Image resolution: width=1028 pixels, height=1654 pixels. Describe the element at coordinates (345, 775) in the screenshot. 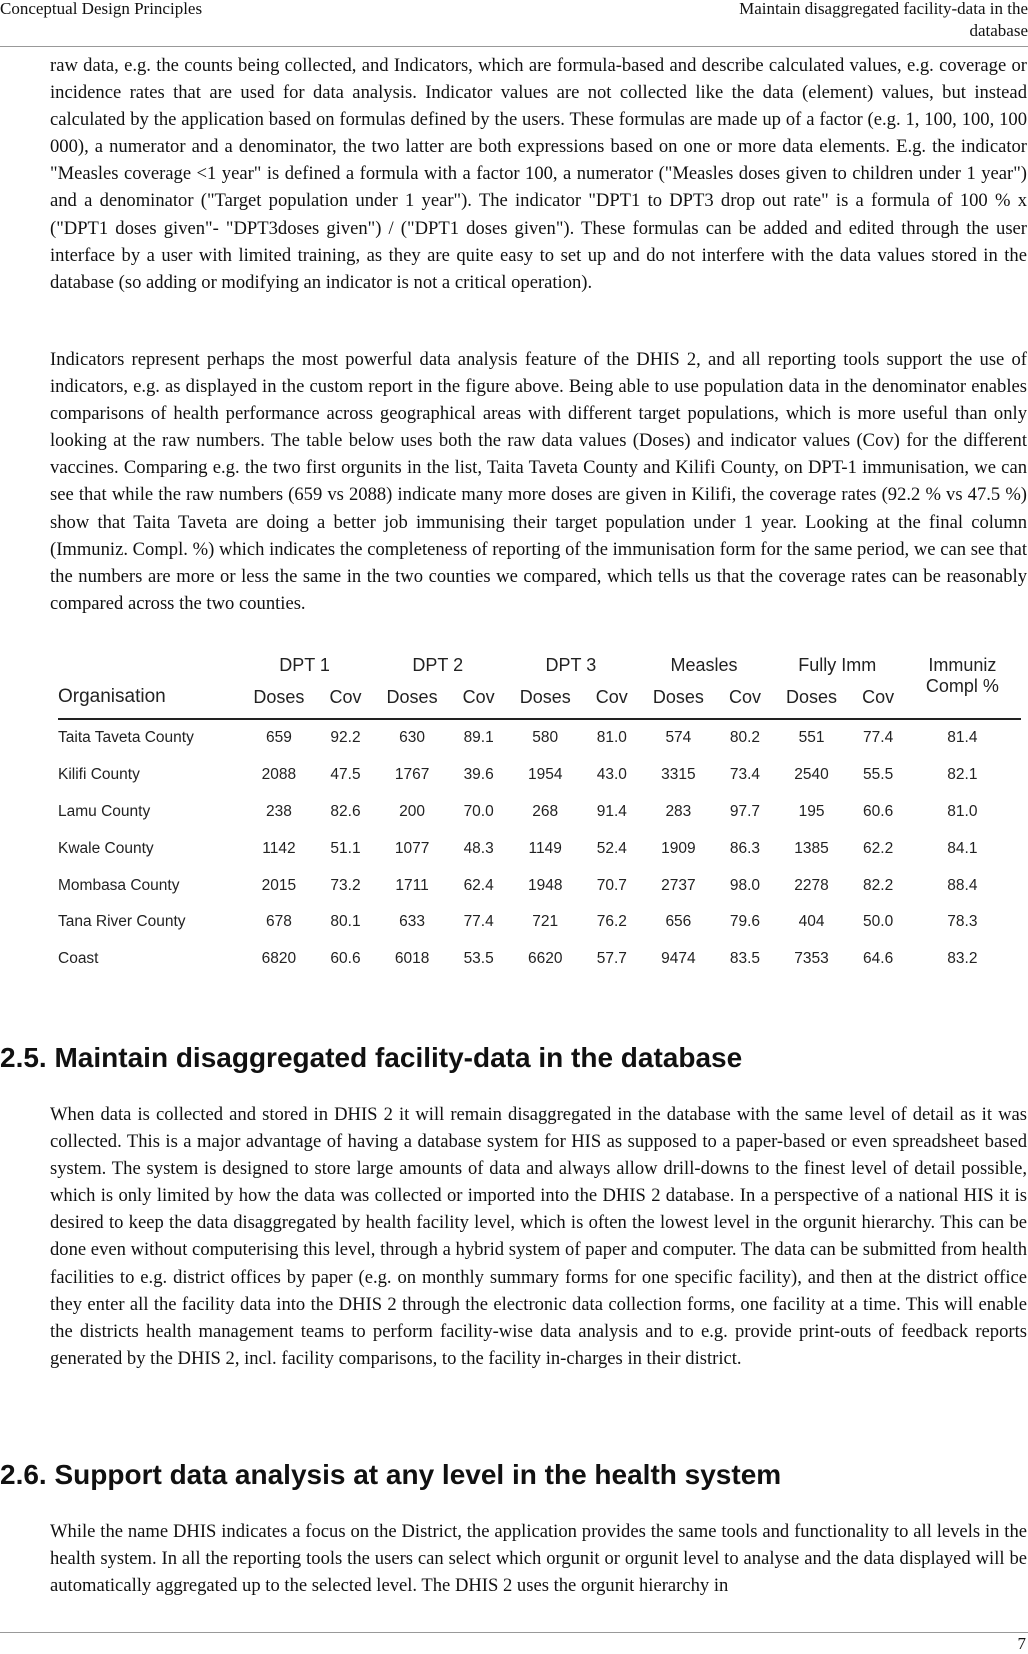

I see `table-cell: 47.5` at that location.